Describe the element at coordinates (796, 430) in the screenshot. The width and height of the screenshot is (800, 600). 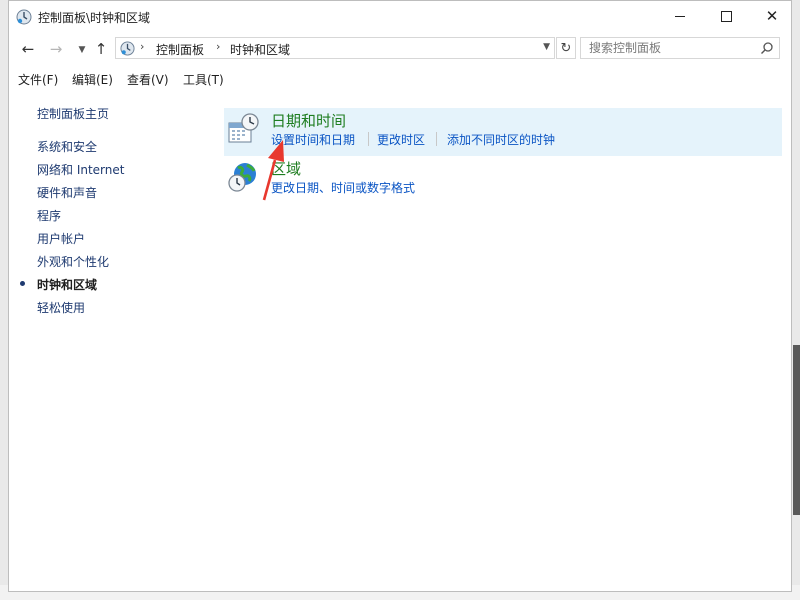
I see `background-edge` at that location.